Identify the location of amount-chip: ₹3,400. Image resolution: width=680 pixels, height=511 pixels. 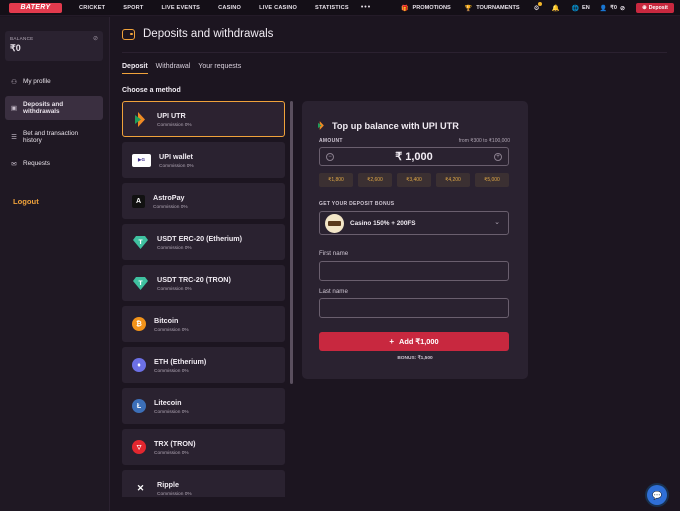
(414, 180).